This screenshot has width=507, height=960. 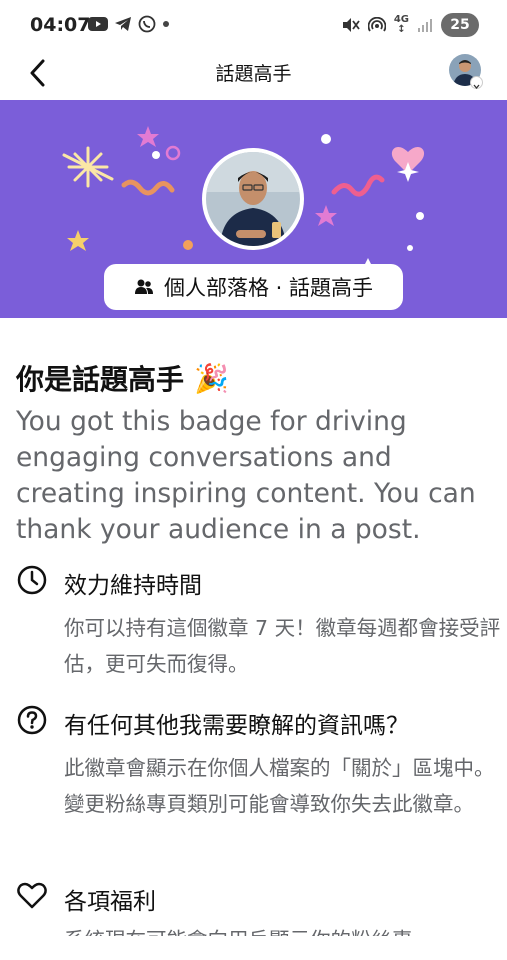 What do you see at coordinates (110, 902) in the screenshot?
I see `section-title: 各項福利` at bounding box center [110, 902].